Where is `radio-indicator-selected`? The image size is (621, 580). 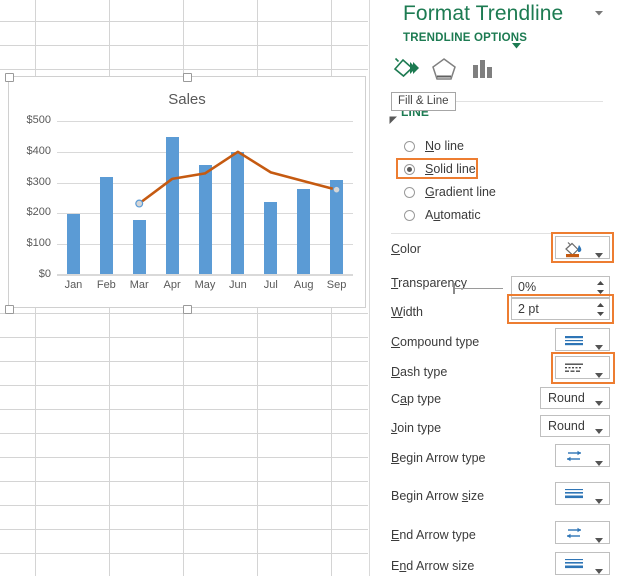
radio-indicator-selected is located at coordinates (409, 169).